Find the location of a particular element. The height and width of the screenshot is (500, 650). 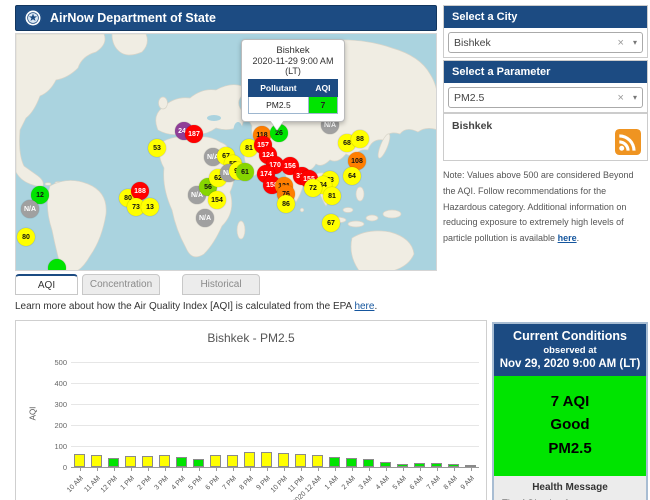

parameter-clear-icon: × is located at coordinates (621, 98).